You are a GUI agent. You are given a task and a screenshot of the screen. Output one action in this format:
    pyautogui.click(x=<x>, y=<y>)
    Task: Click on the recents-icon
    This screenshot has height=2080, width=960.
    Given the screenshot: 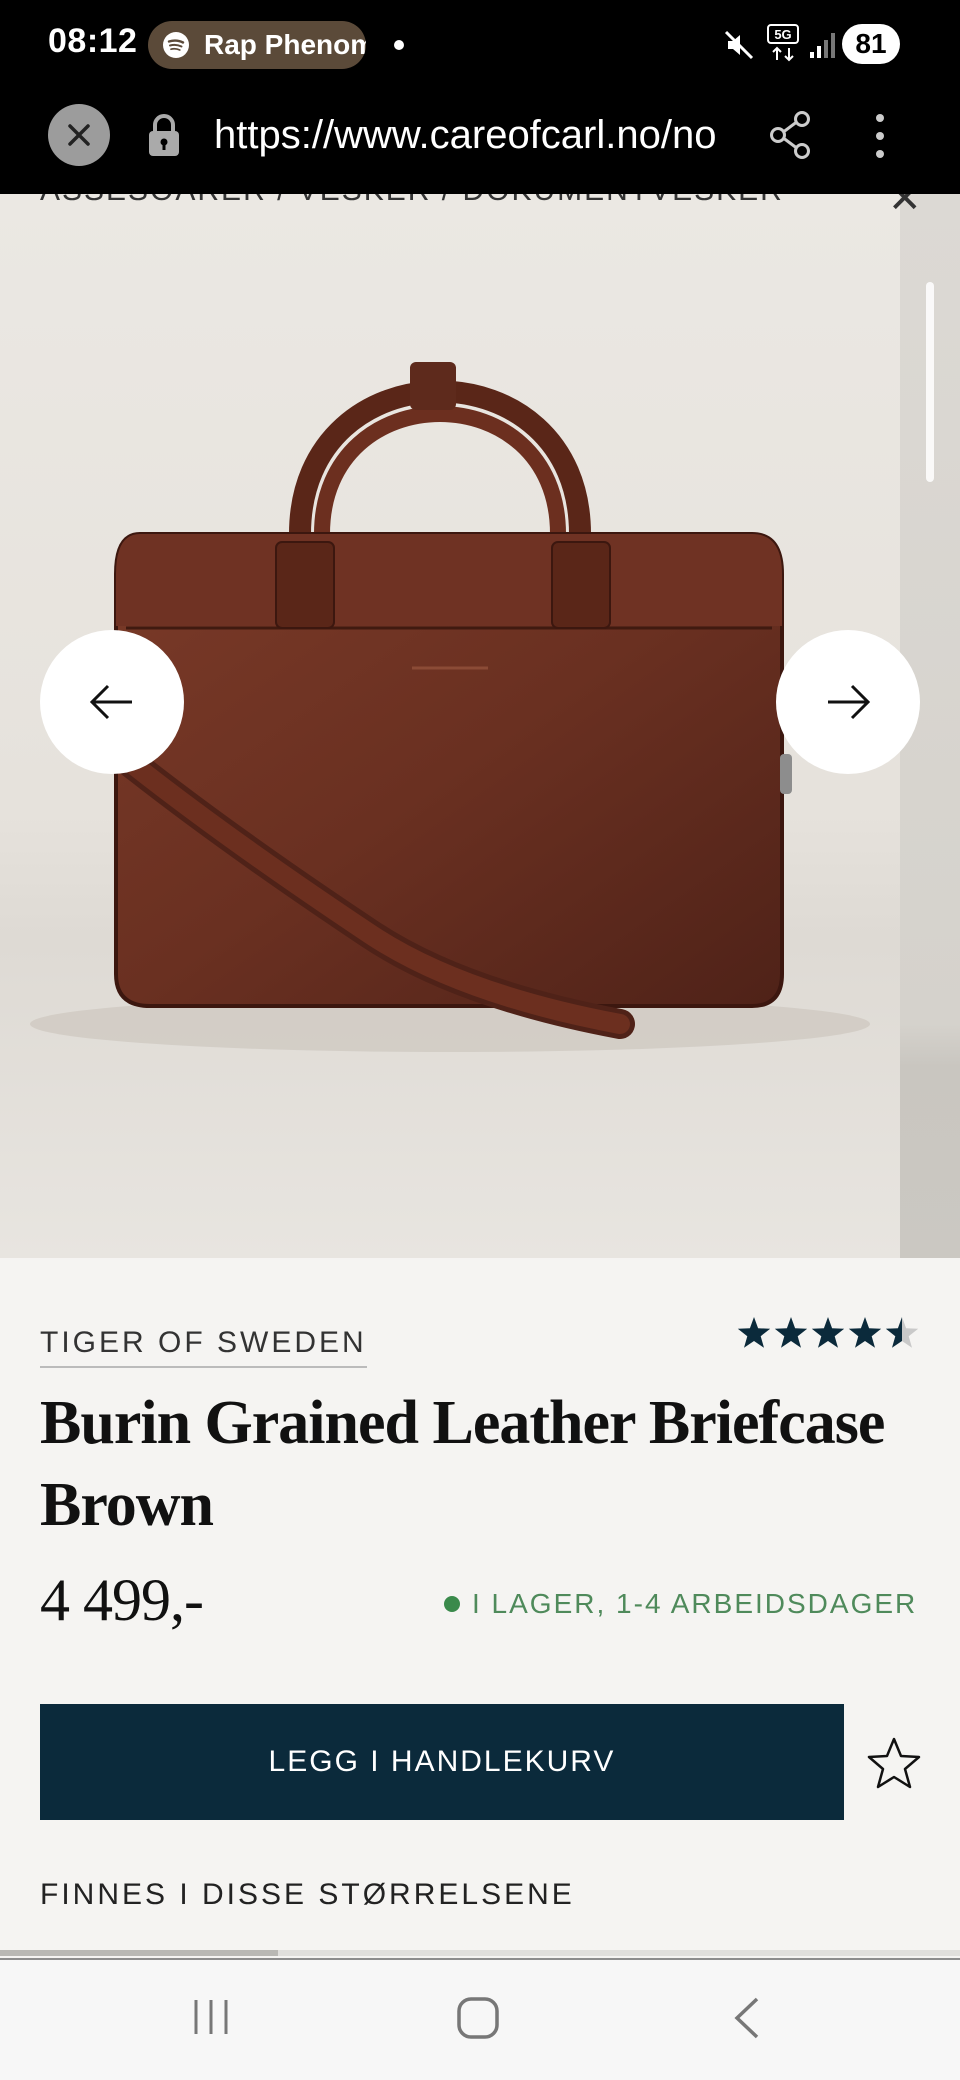 What is the action you would take?
    pyautogui.click(x=211, y=2017)
    